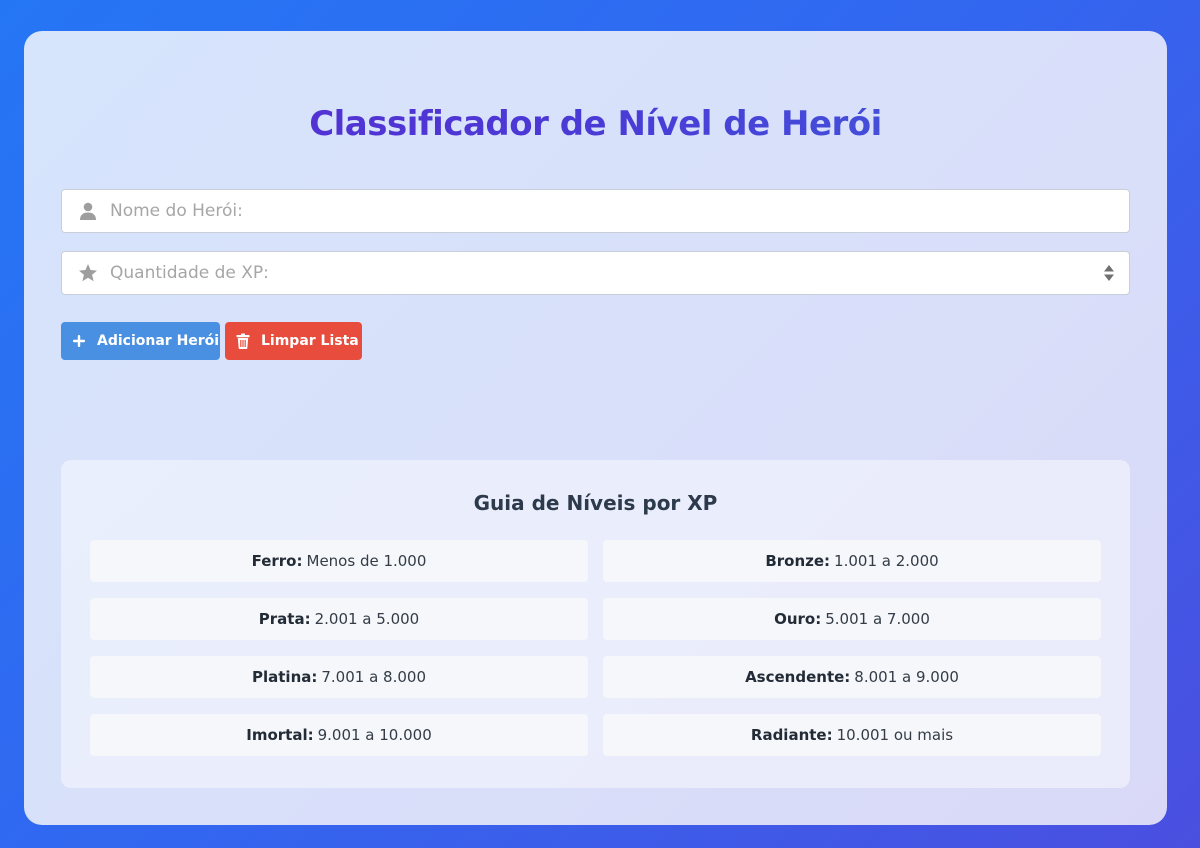 The image size is (1200, 848). I want to click on tier-range: 1.001 a 2.000, so click(886, 561).